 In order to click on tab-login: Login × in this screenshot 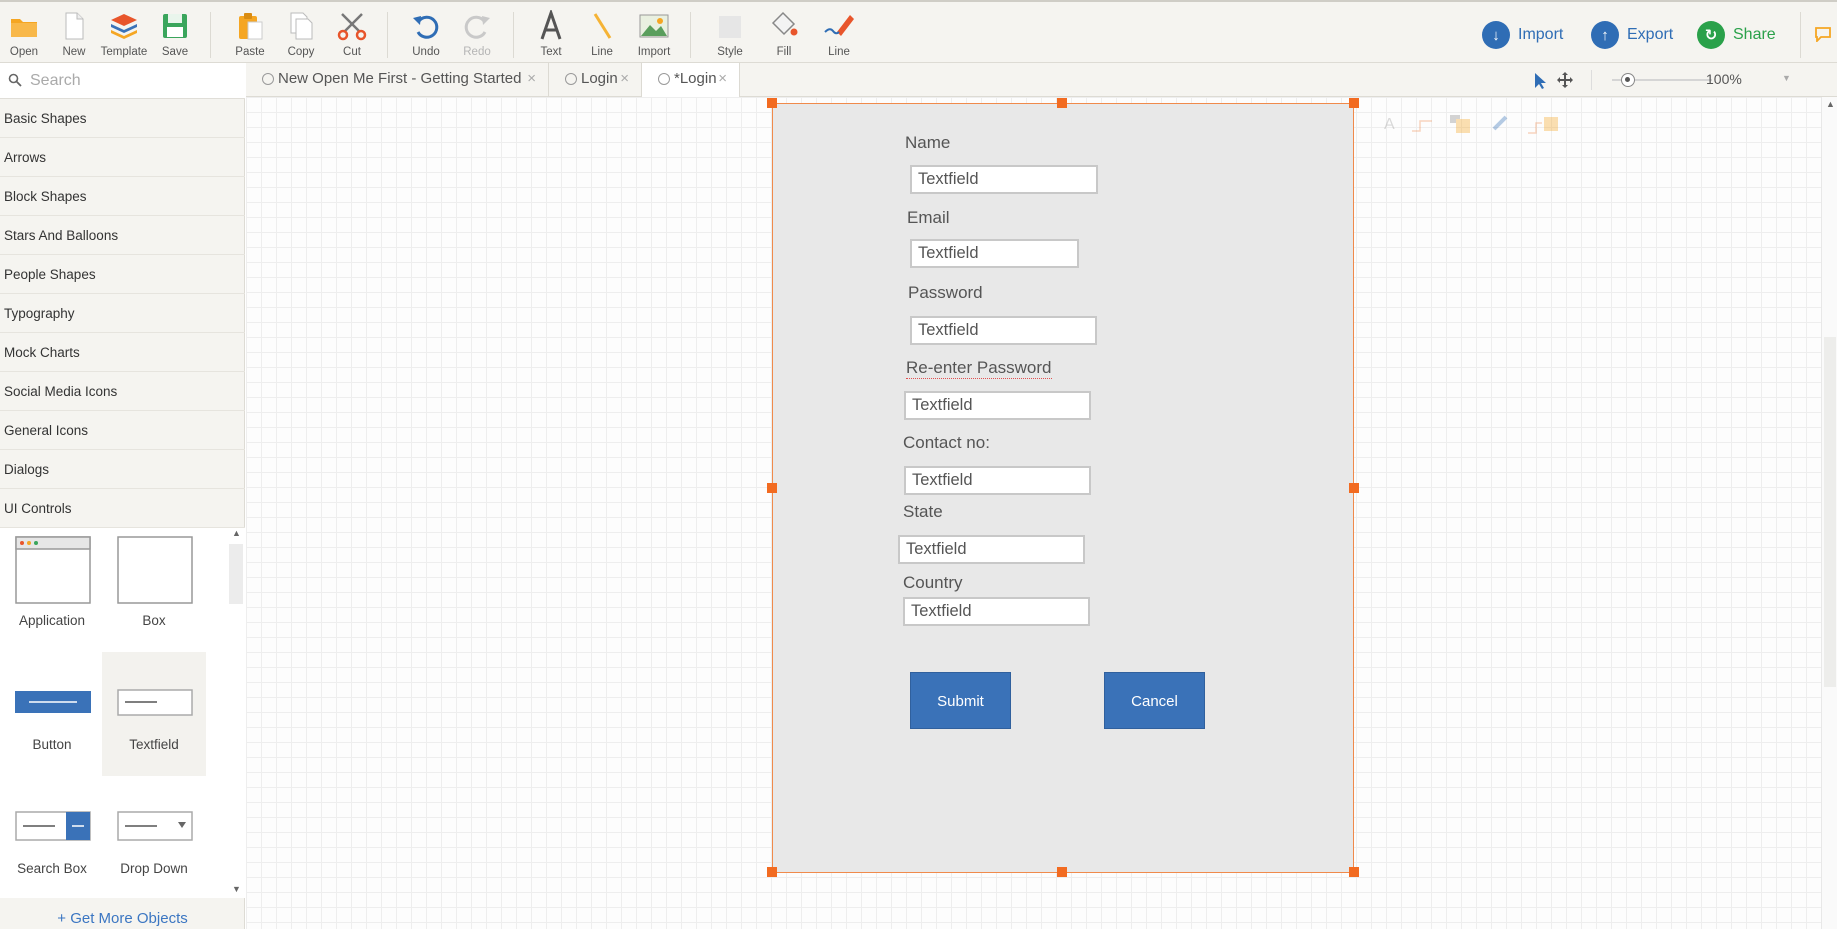, I will do `click(595, 80)`.